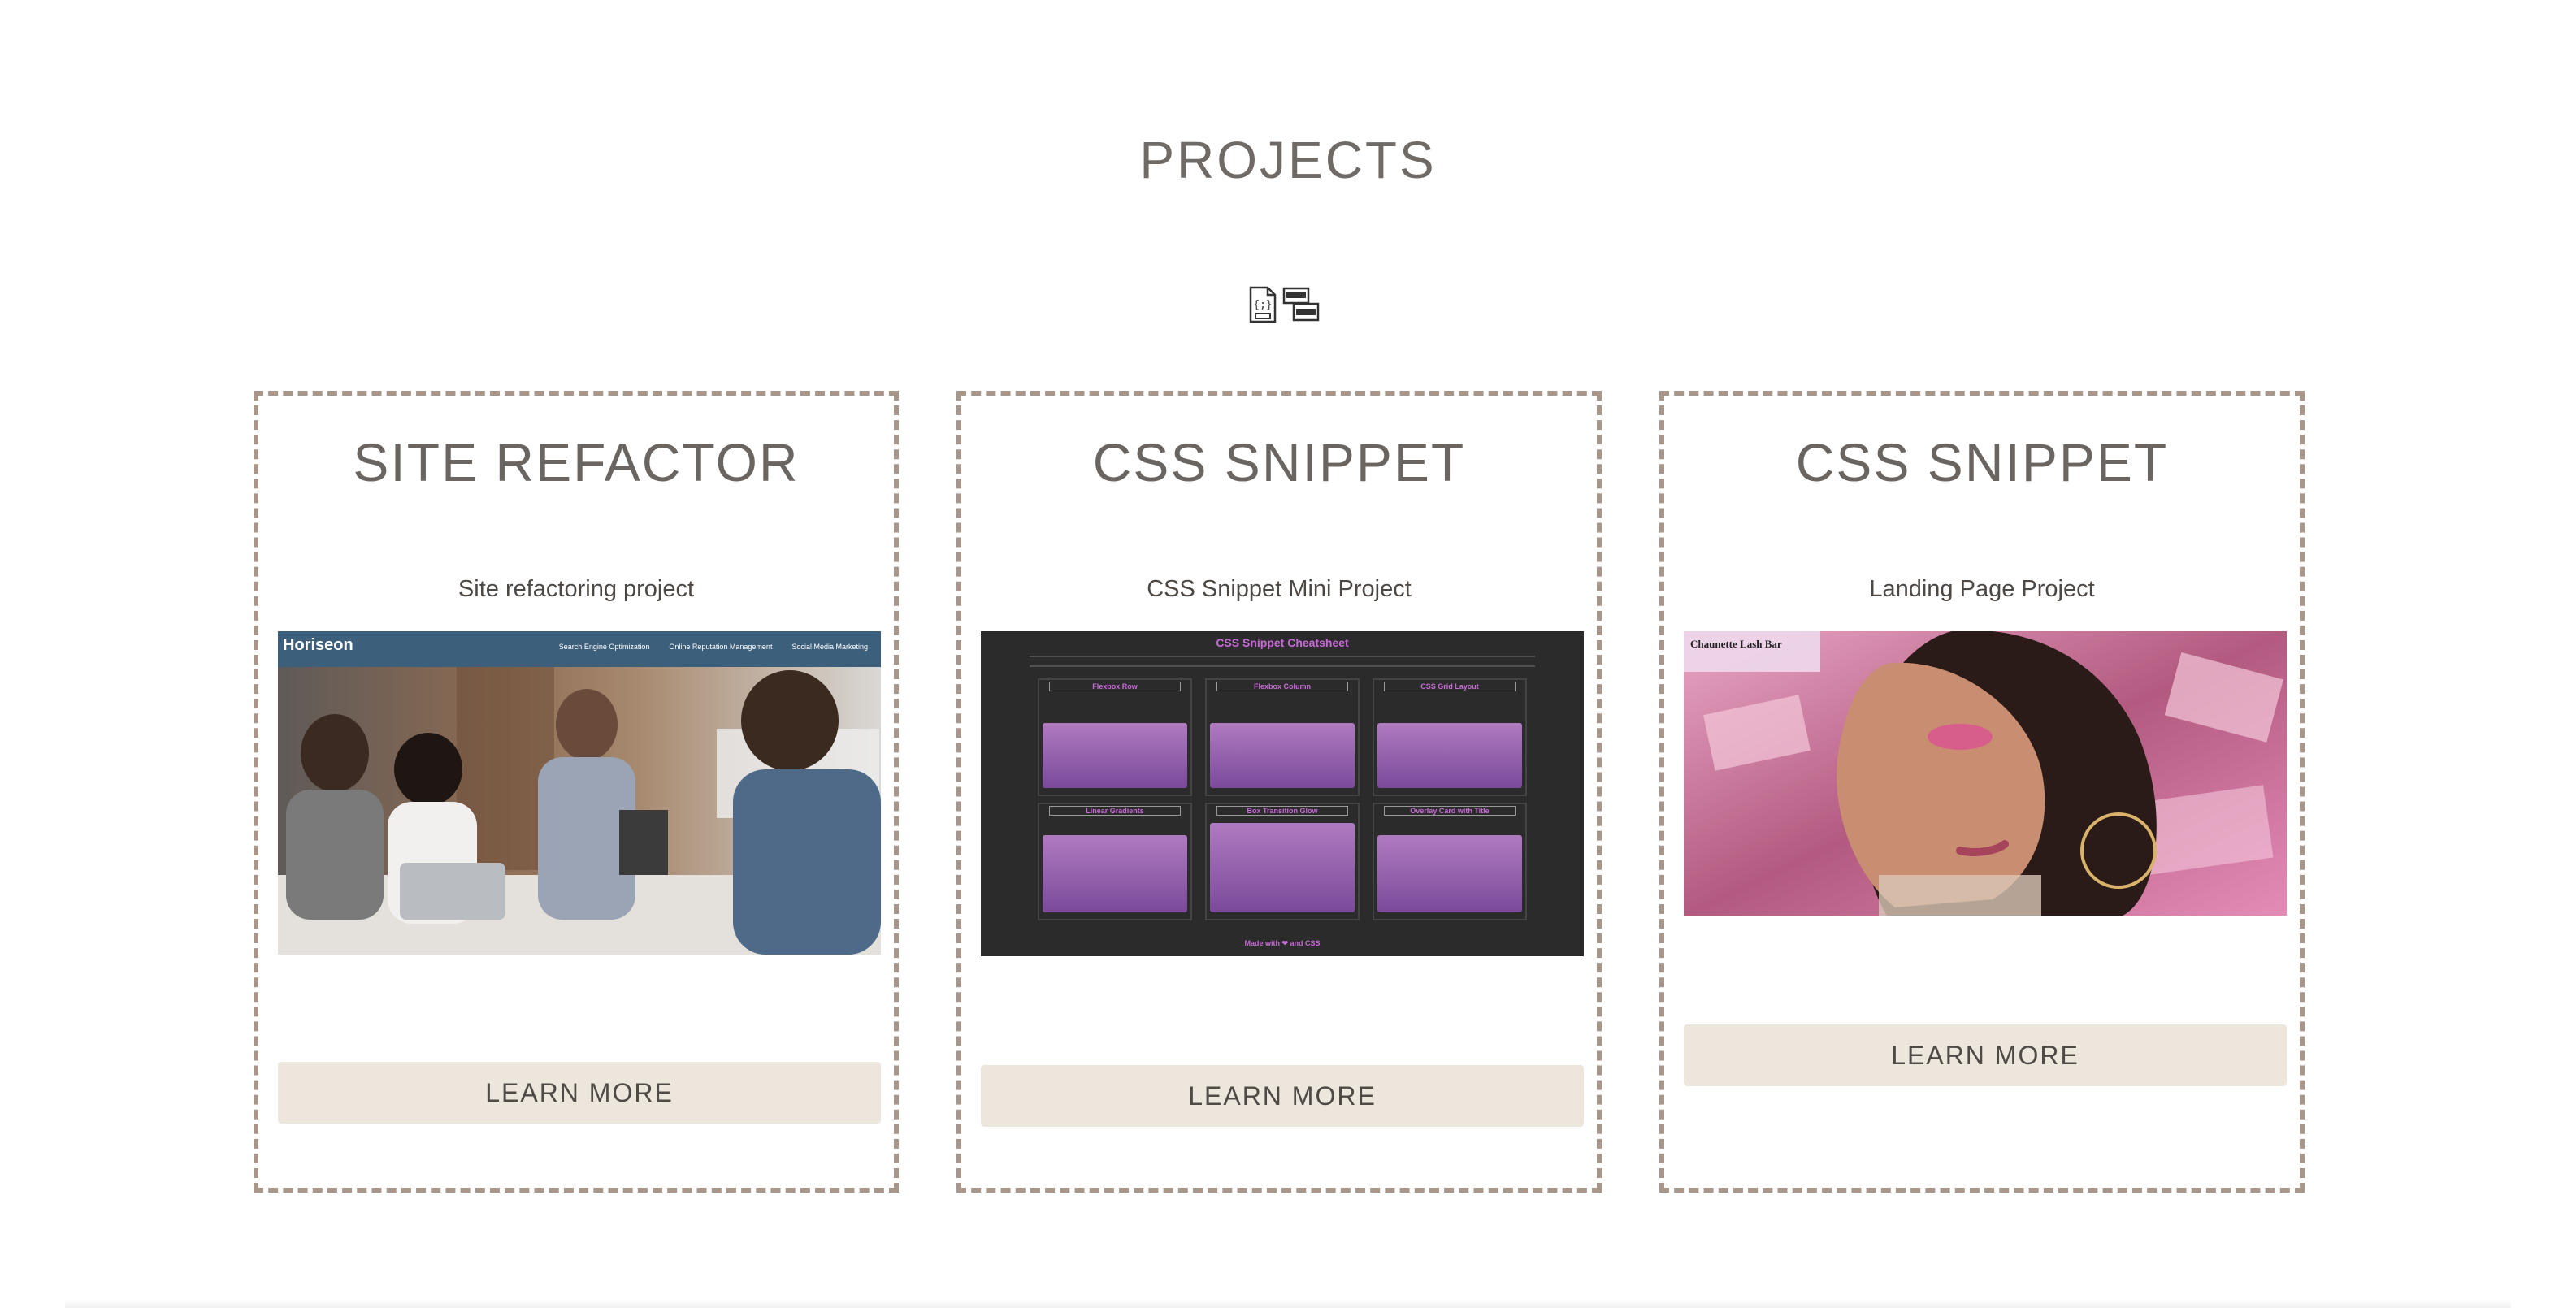 Image resolution: width=2576 pixels, height=1308 pixels. I want to click on footer-divider, so click(1288, 1304).